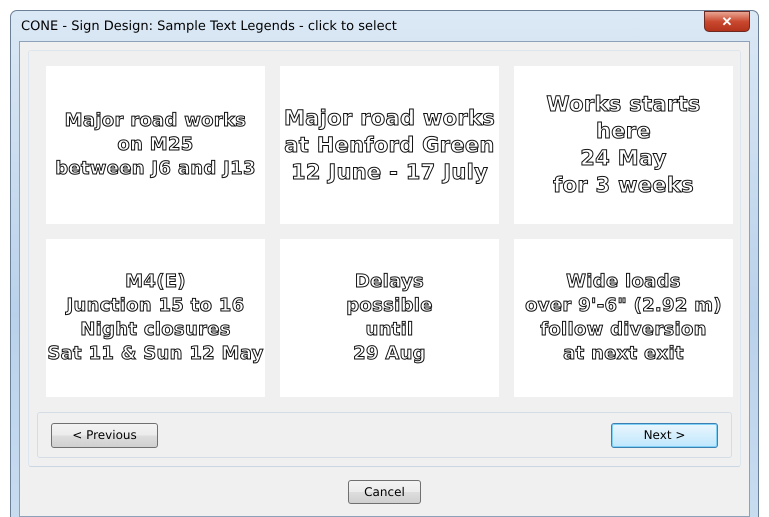 This screenshot has width=769, height=517. Describe the element at coordinates (104, 435) in the screenshot. I see `previous-button: < Previous` at that location.